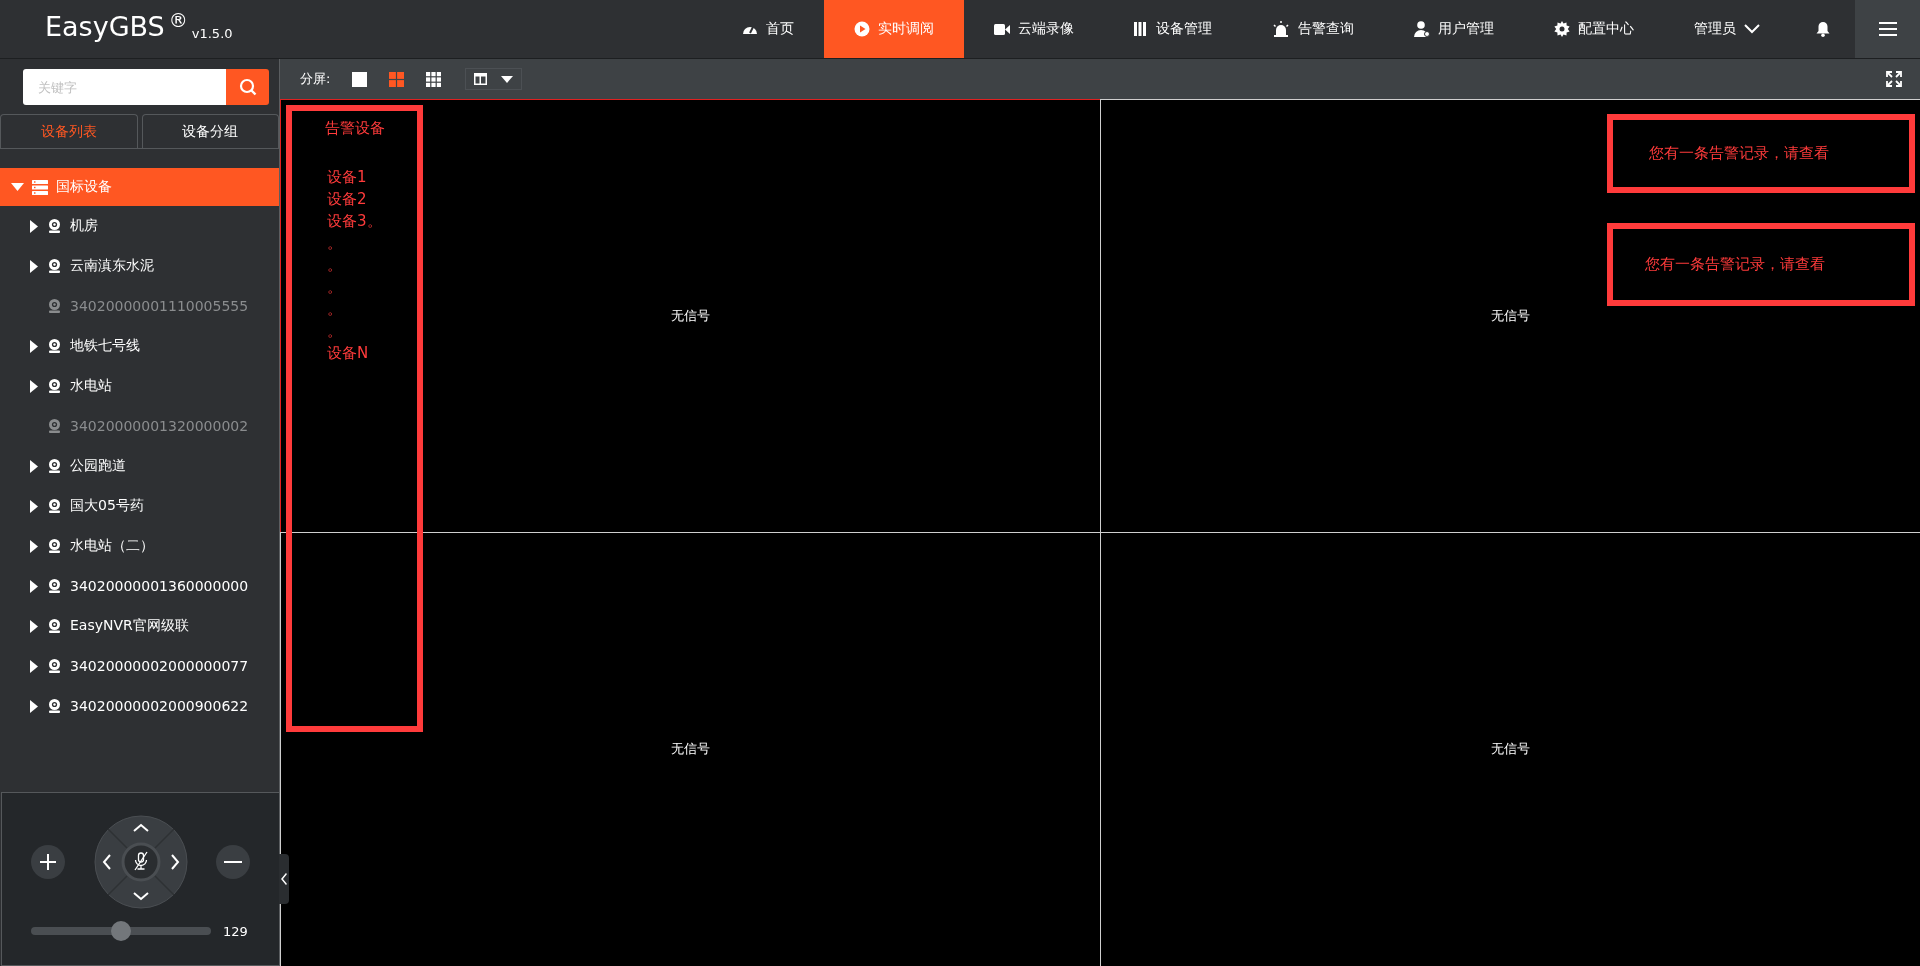 The height and width of the screenshot is (966, 1920). I want to click on annotation-line: 设备N, so click(348, 353).